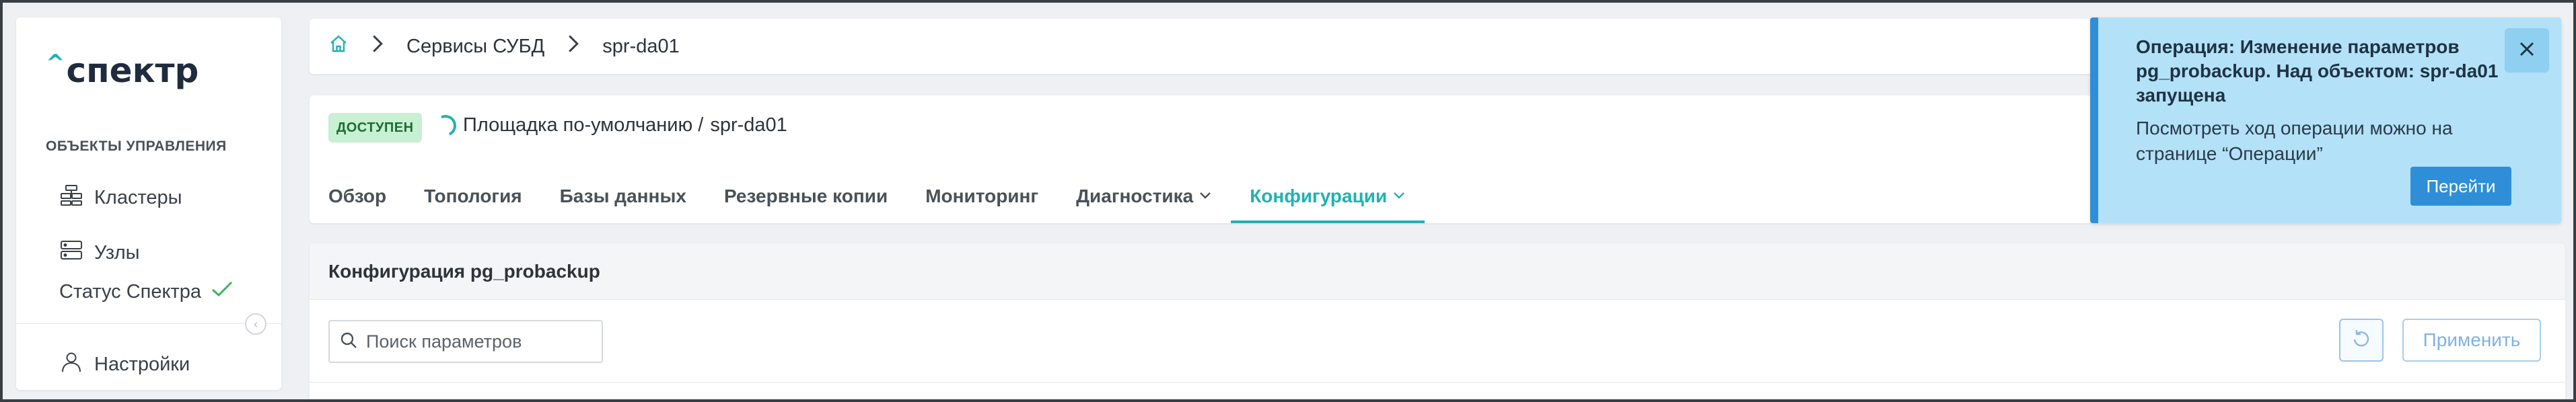 Image resolution: width=2576 pixels, height=402 pixels. What do you see at coordinates (222, 292) in the screenshot?
I see `checkmark-icon` at bounding box center [222, 292].